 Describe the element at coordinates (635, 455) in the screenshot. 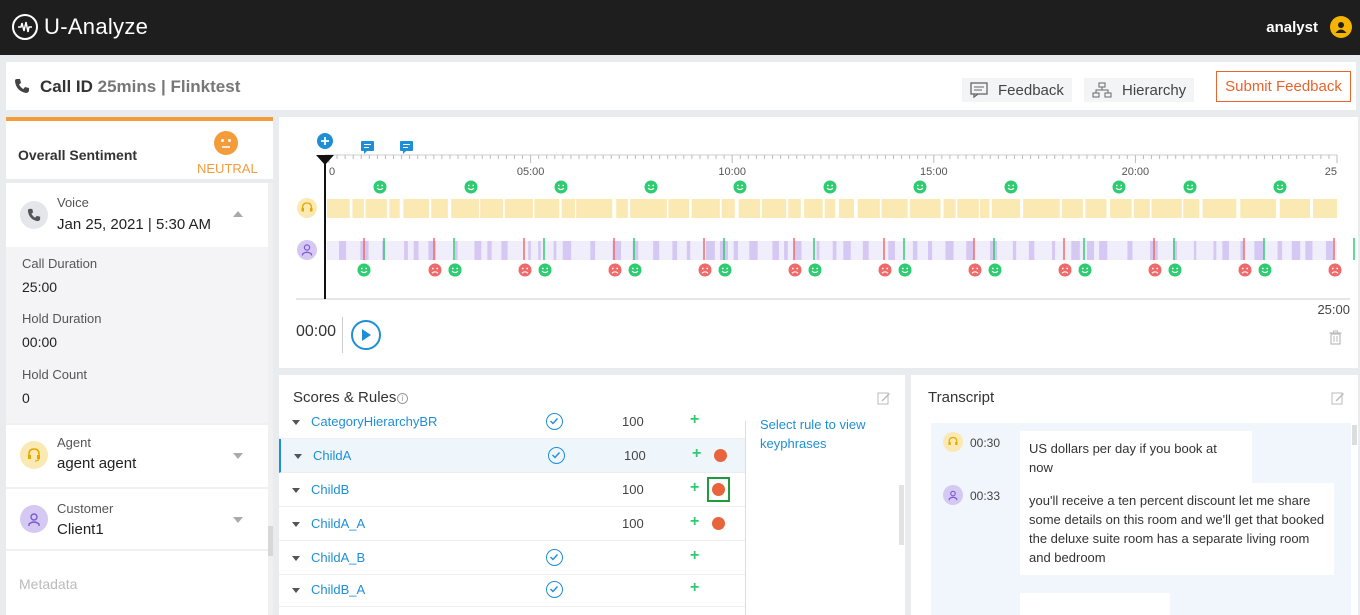

I see `rule-score: 100` at that location.